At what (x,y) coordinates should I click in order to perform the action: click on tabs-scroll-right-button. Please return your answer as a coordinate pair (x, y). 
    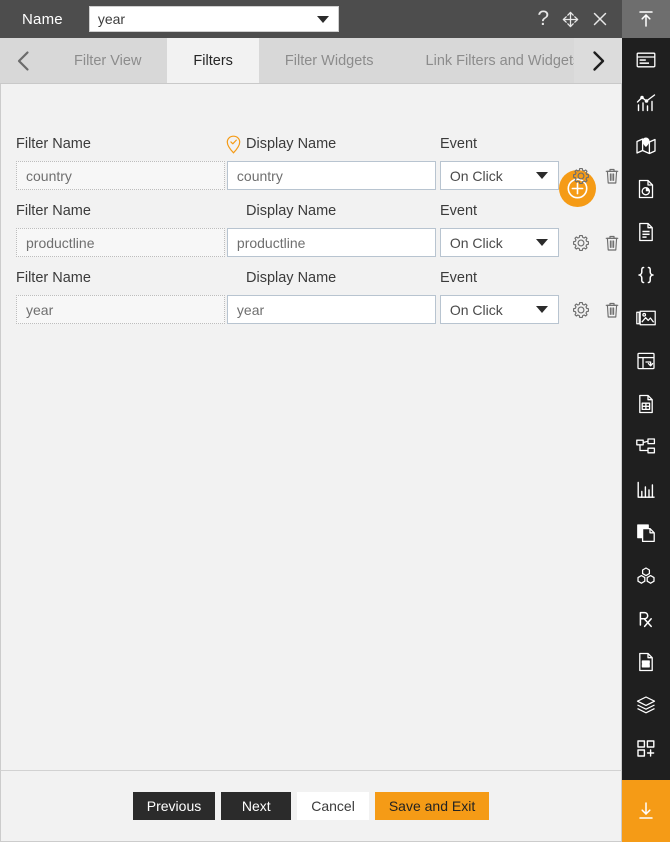
    Looking at the image, I should click on (598, 60).